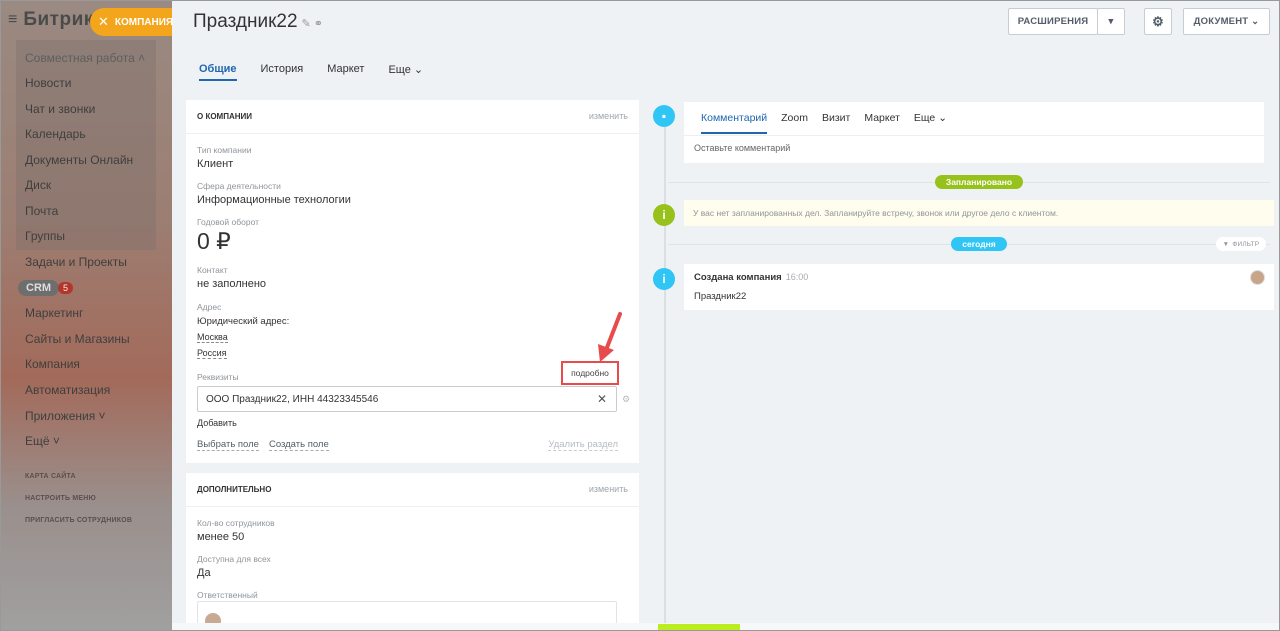 This screenshot has width=1280, height=631. I want to click on requisites-value: ООО Праздник22, ИНН 44323345546, so click(292, 399).